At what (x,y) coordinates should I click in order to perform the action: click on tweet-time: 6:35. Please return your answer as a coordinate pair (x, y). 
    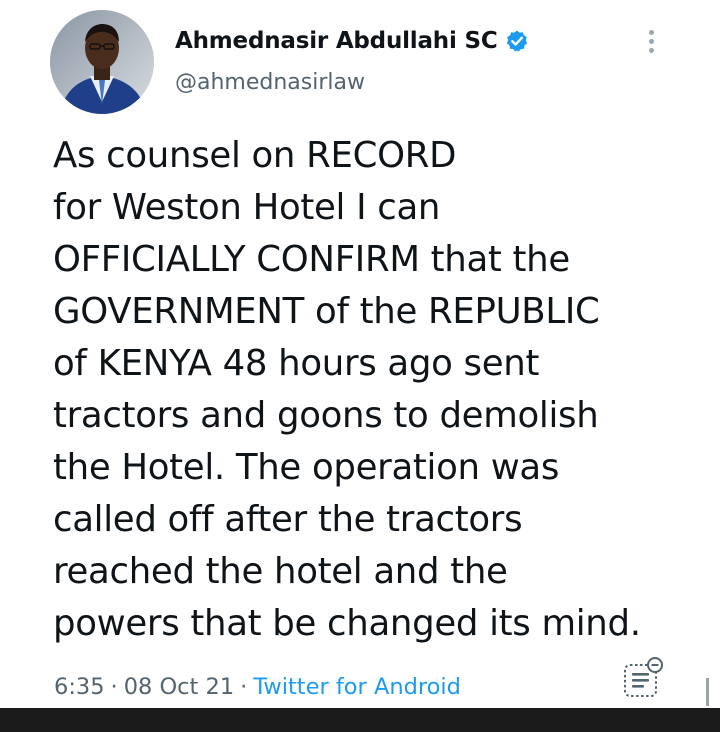
    Looking at the image, I should click on (79, 687).